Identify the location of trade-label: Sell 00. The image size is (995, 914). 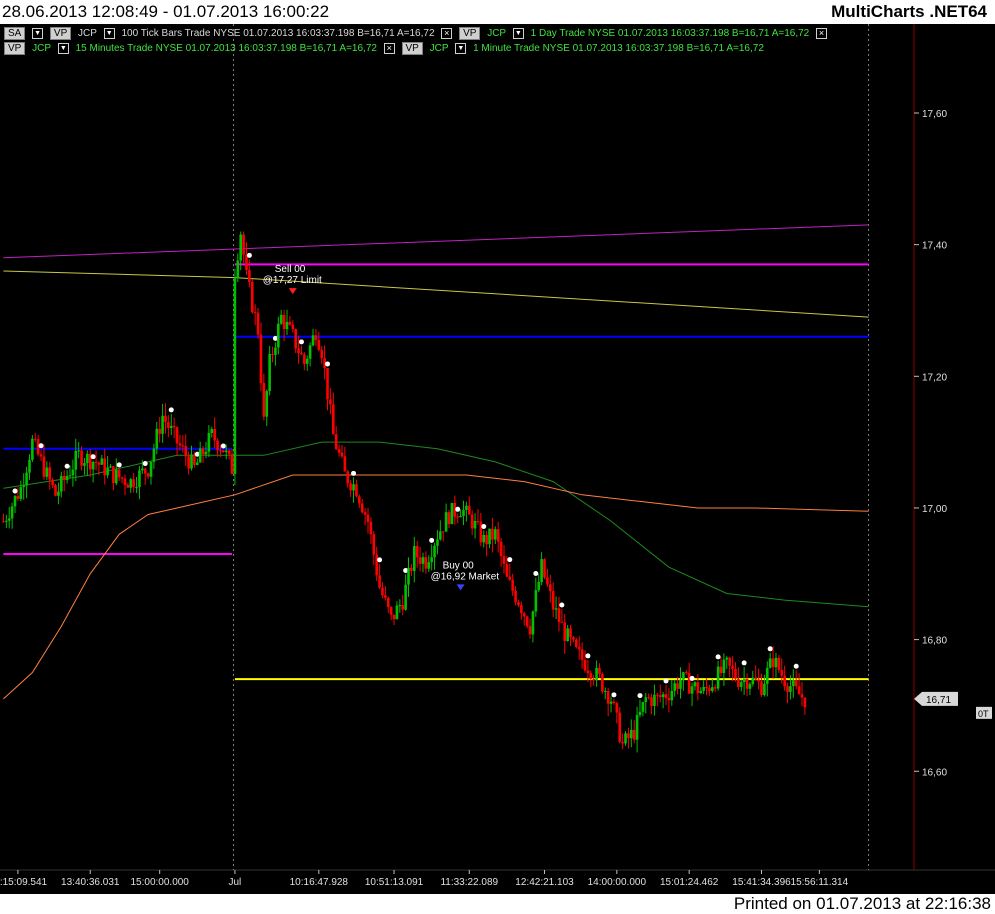
(290, 269).